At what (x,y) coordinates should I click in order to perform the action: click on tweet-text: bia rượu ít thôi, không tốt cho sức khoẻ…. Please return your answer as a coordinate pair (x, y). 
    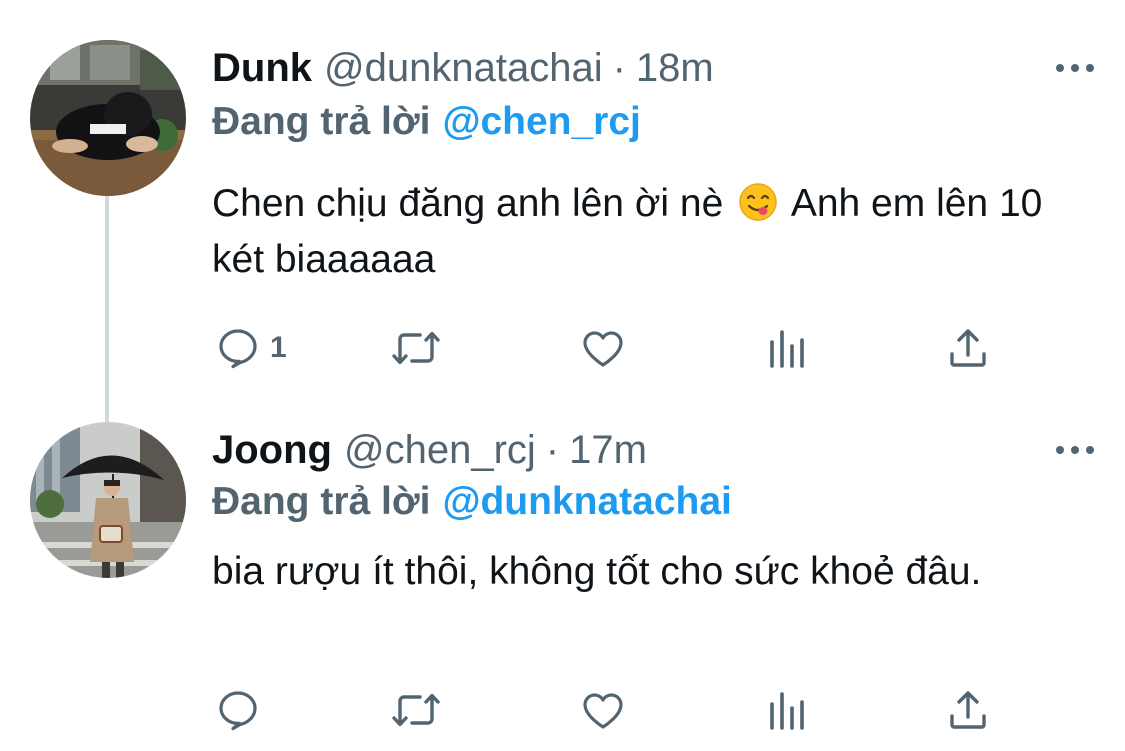
    Looking at the image, I should click on (597, 571).